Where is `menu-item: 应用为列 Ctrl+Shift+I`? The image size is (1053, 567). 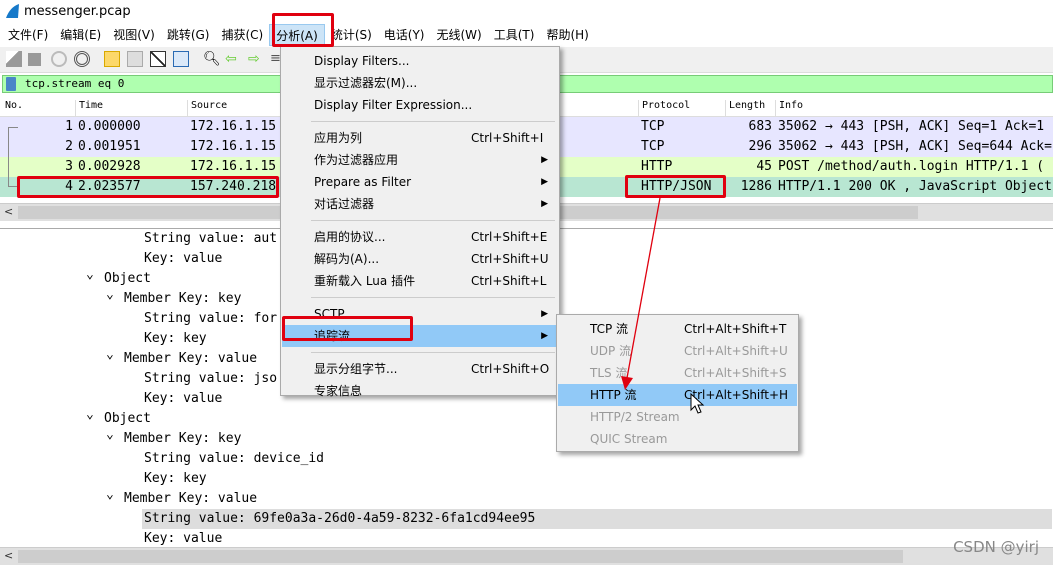
menu-item: 应用为列 Ctrl+Shift+I is located at coordinates (420, 138).